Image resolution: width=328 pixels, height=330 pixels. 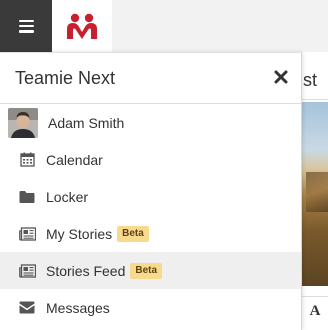 I want to click on menu-item-label: My Stories, so click(x=79, y=233).